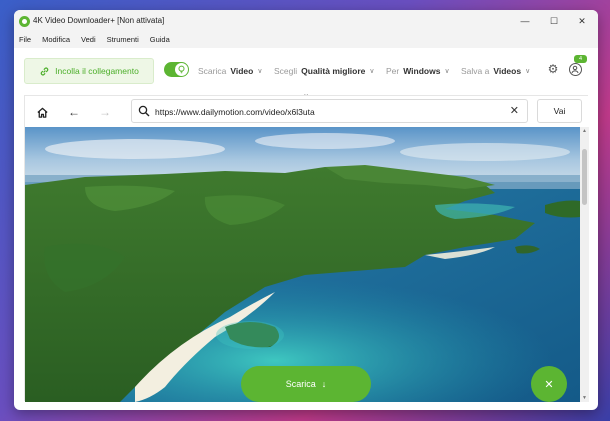 The height and width of the screenshot is (421, 610). I want to click on quality-prefix: Scegli, so click(286, 71).